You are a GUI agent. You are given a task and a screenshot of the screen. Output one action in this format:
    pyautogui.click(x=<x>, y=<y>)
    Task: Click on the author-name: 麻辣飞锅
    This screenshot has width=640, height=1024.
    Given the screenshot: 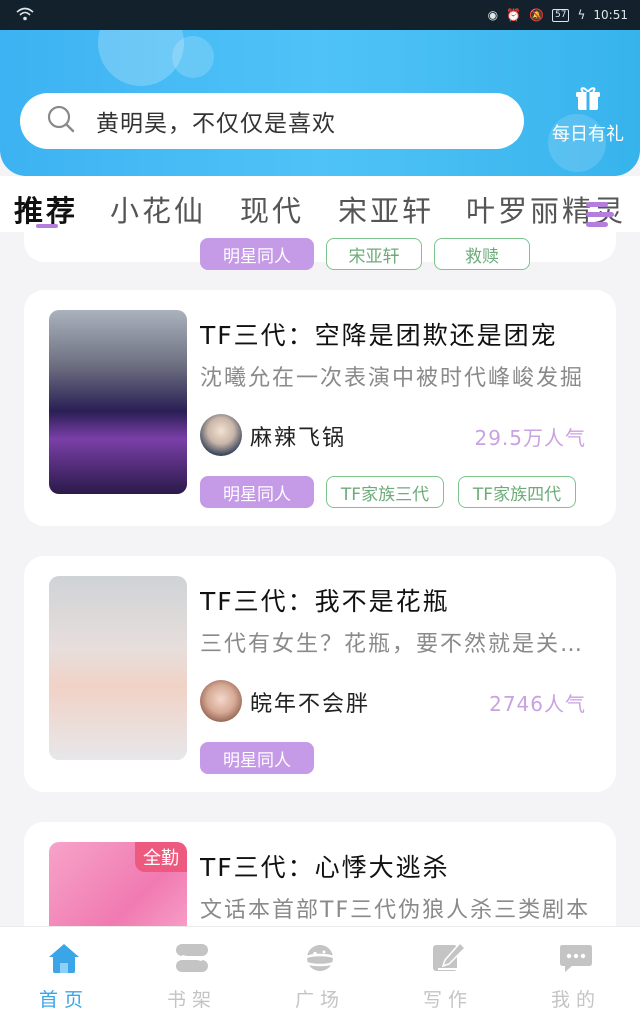 What is the action you would take?
    pyautogui.click(x=298, y=436)
    